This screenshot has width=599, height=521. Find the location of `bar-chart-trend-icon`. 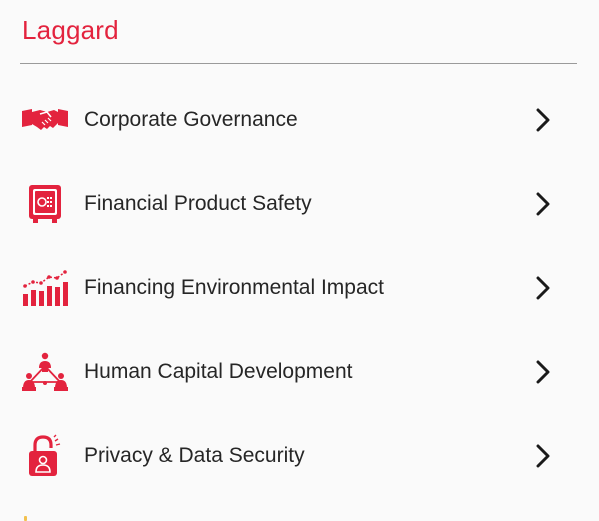

bar-chart-trend-icon is located at coordinates (45, 288).